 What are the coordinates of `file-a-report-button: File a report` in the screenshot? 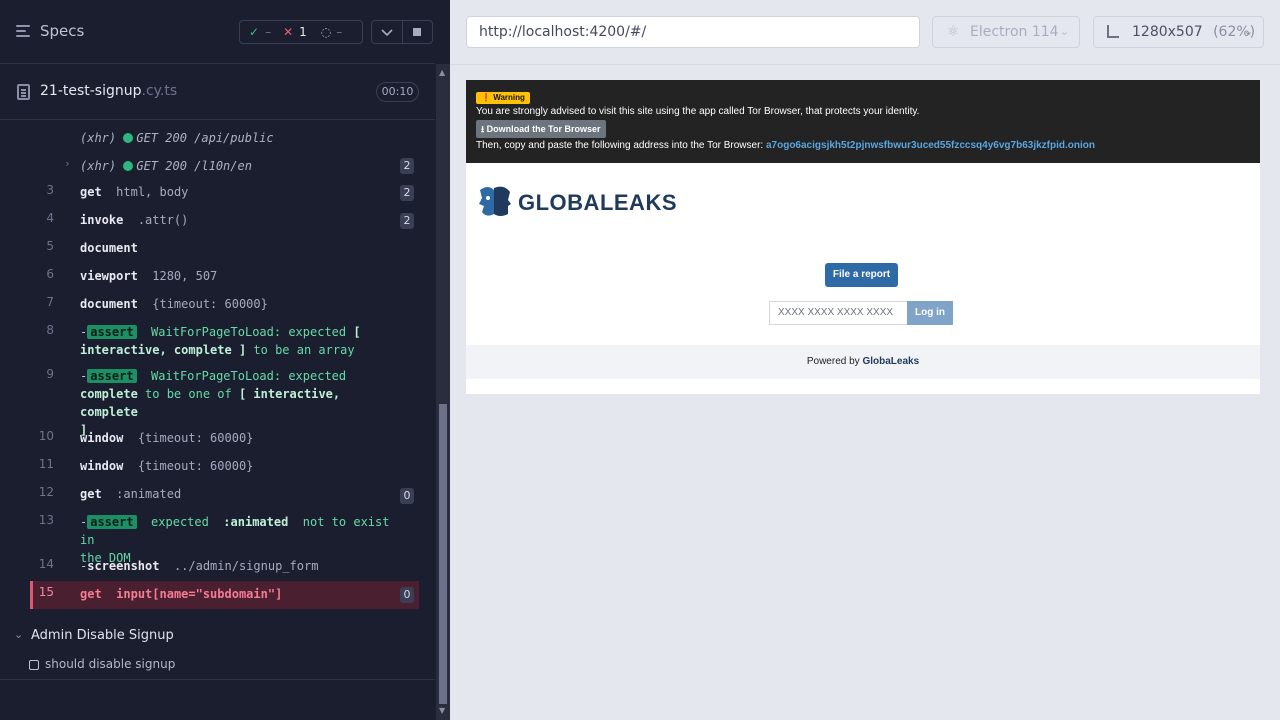 It's located at (861, 275).